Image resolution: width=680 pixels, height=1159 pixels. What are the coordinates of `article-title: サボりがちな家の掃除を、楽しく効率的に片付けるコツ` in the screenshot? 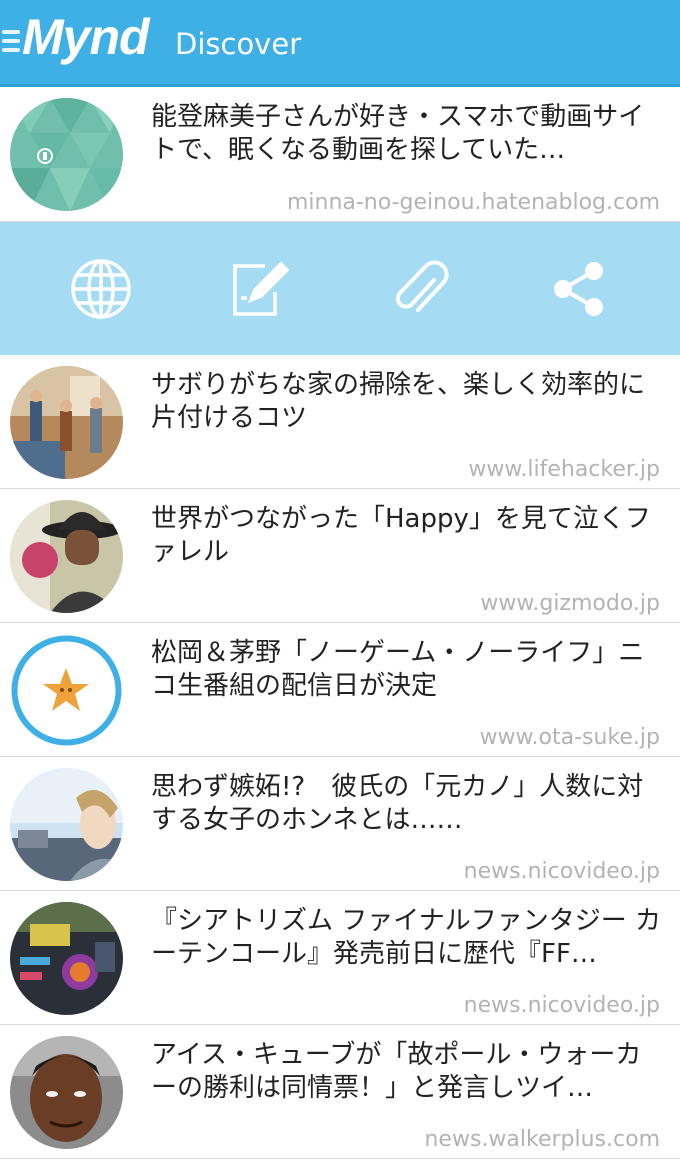 It's located at (398, 401).